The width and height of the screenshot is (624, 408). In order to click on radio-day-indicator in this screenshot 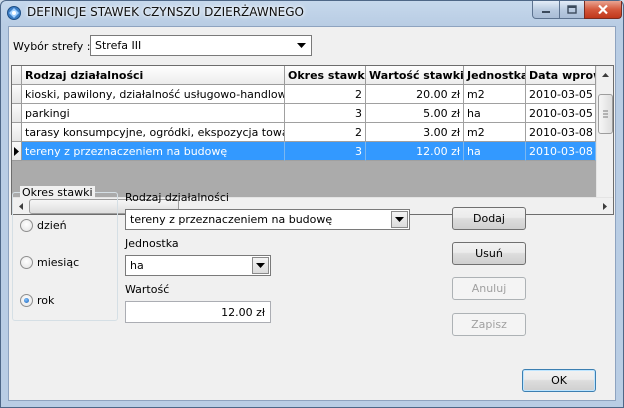, I will do `click(26, 225)`.